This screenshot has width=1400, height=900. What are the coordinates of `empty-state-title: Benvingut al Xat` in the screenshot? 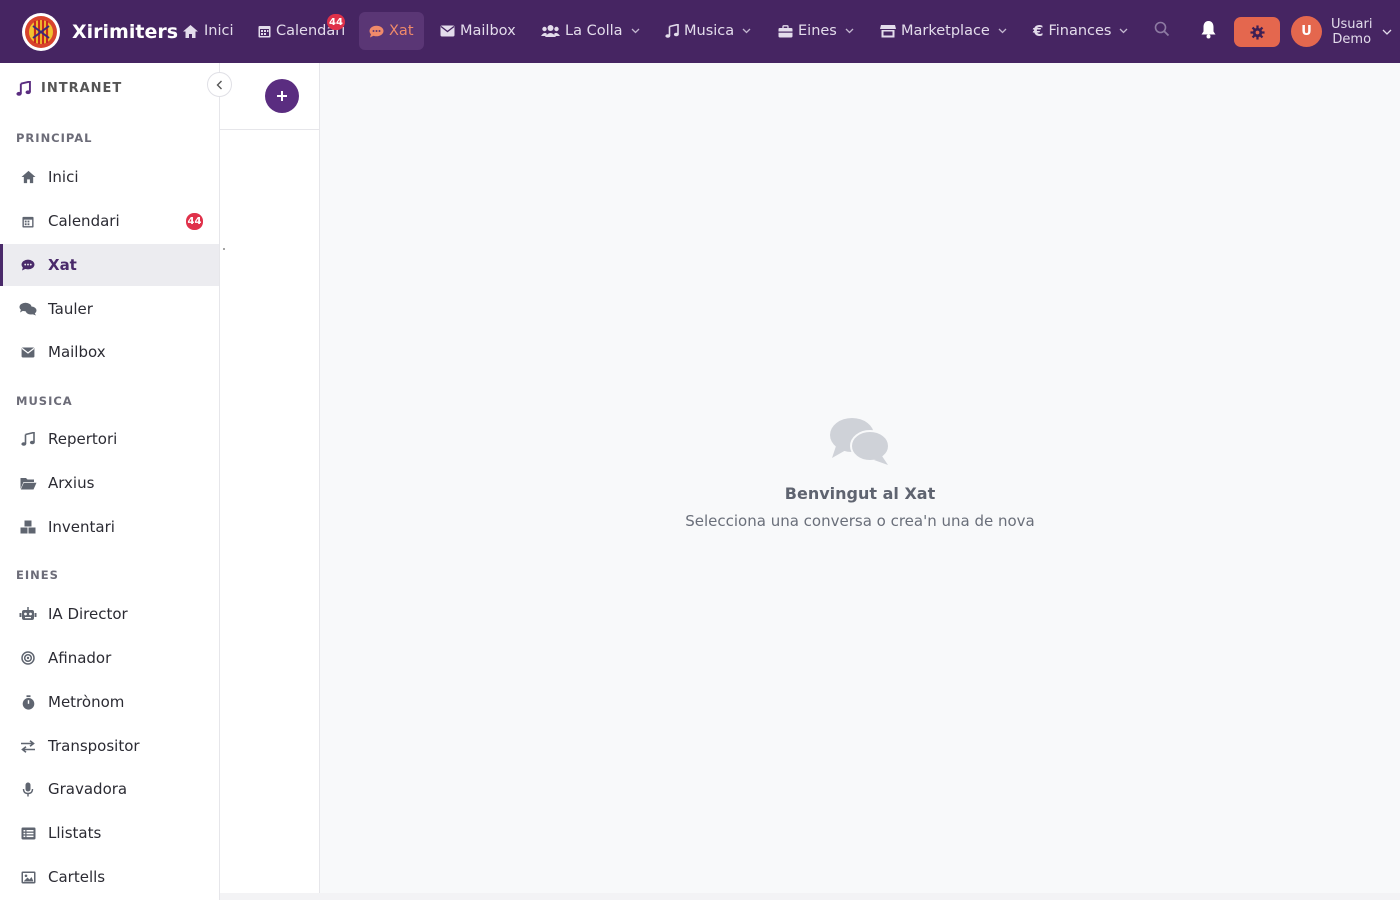 It's located at (860, 493).